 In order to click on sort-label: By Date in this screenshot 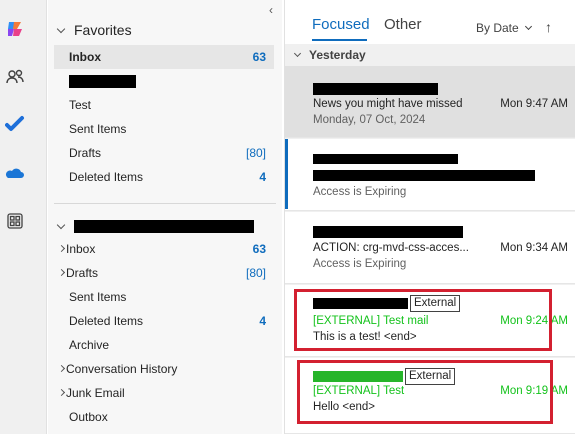, I will do `click(497, 28)`.